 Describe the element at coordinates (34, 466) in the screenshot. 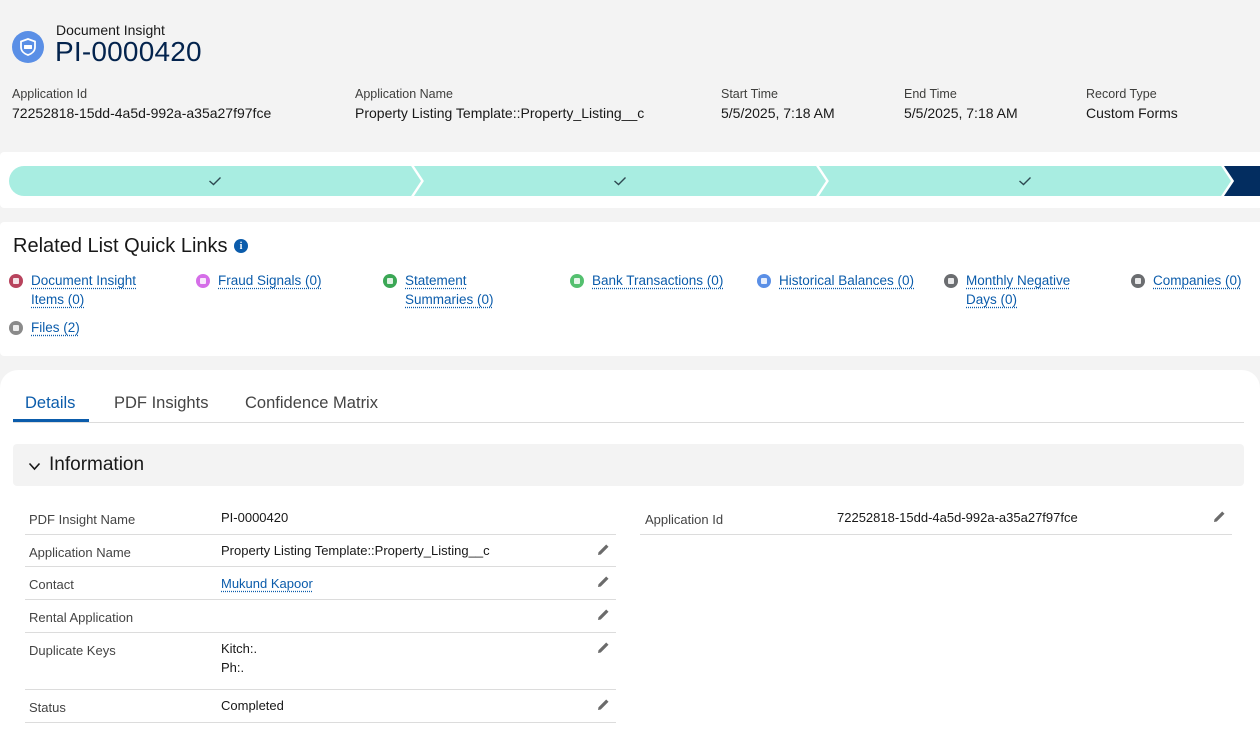

I see `chevron-down-icon` at that location.